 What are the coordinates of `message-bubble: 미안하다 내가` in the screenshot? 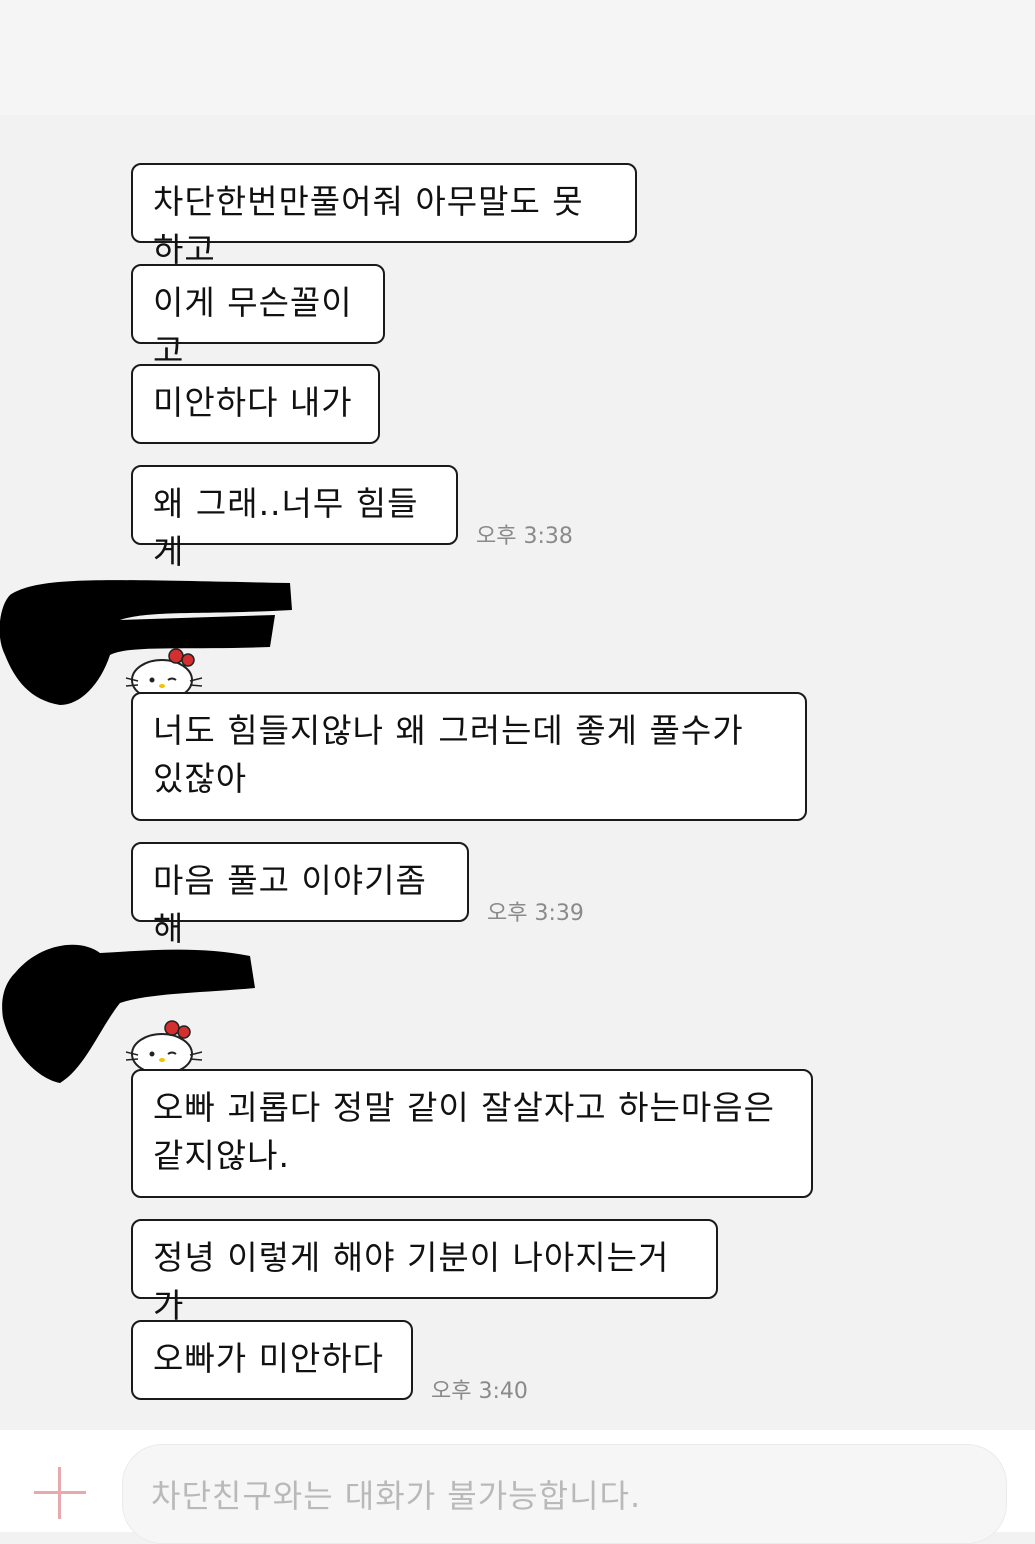 It's located at (255, 404).